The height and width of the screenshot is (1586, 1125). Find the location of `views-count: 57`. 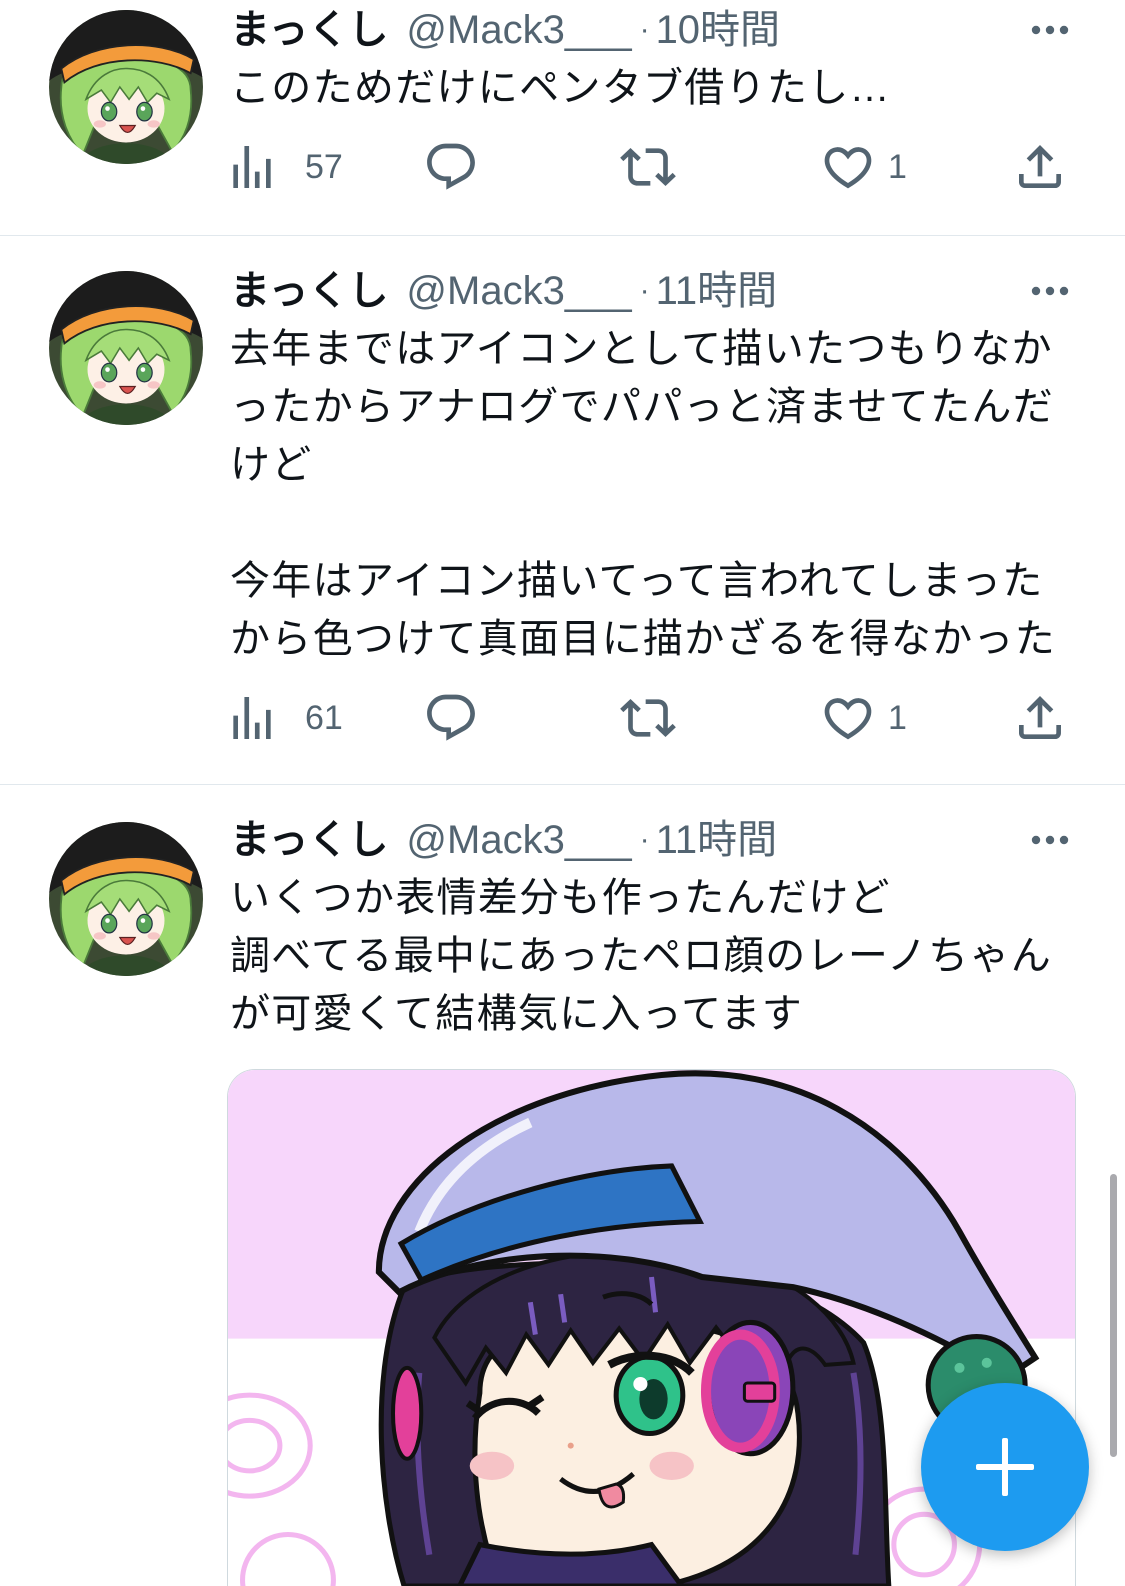

views-count: 57 is located at coordinates (324, 167).